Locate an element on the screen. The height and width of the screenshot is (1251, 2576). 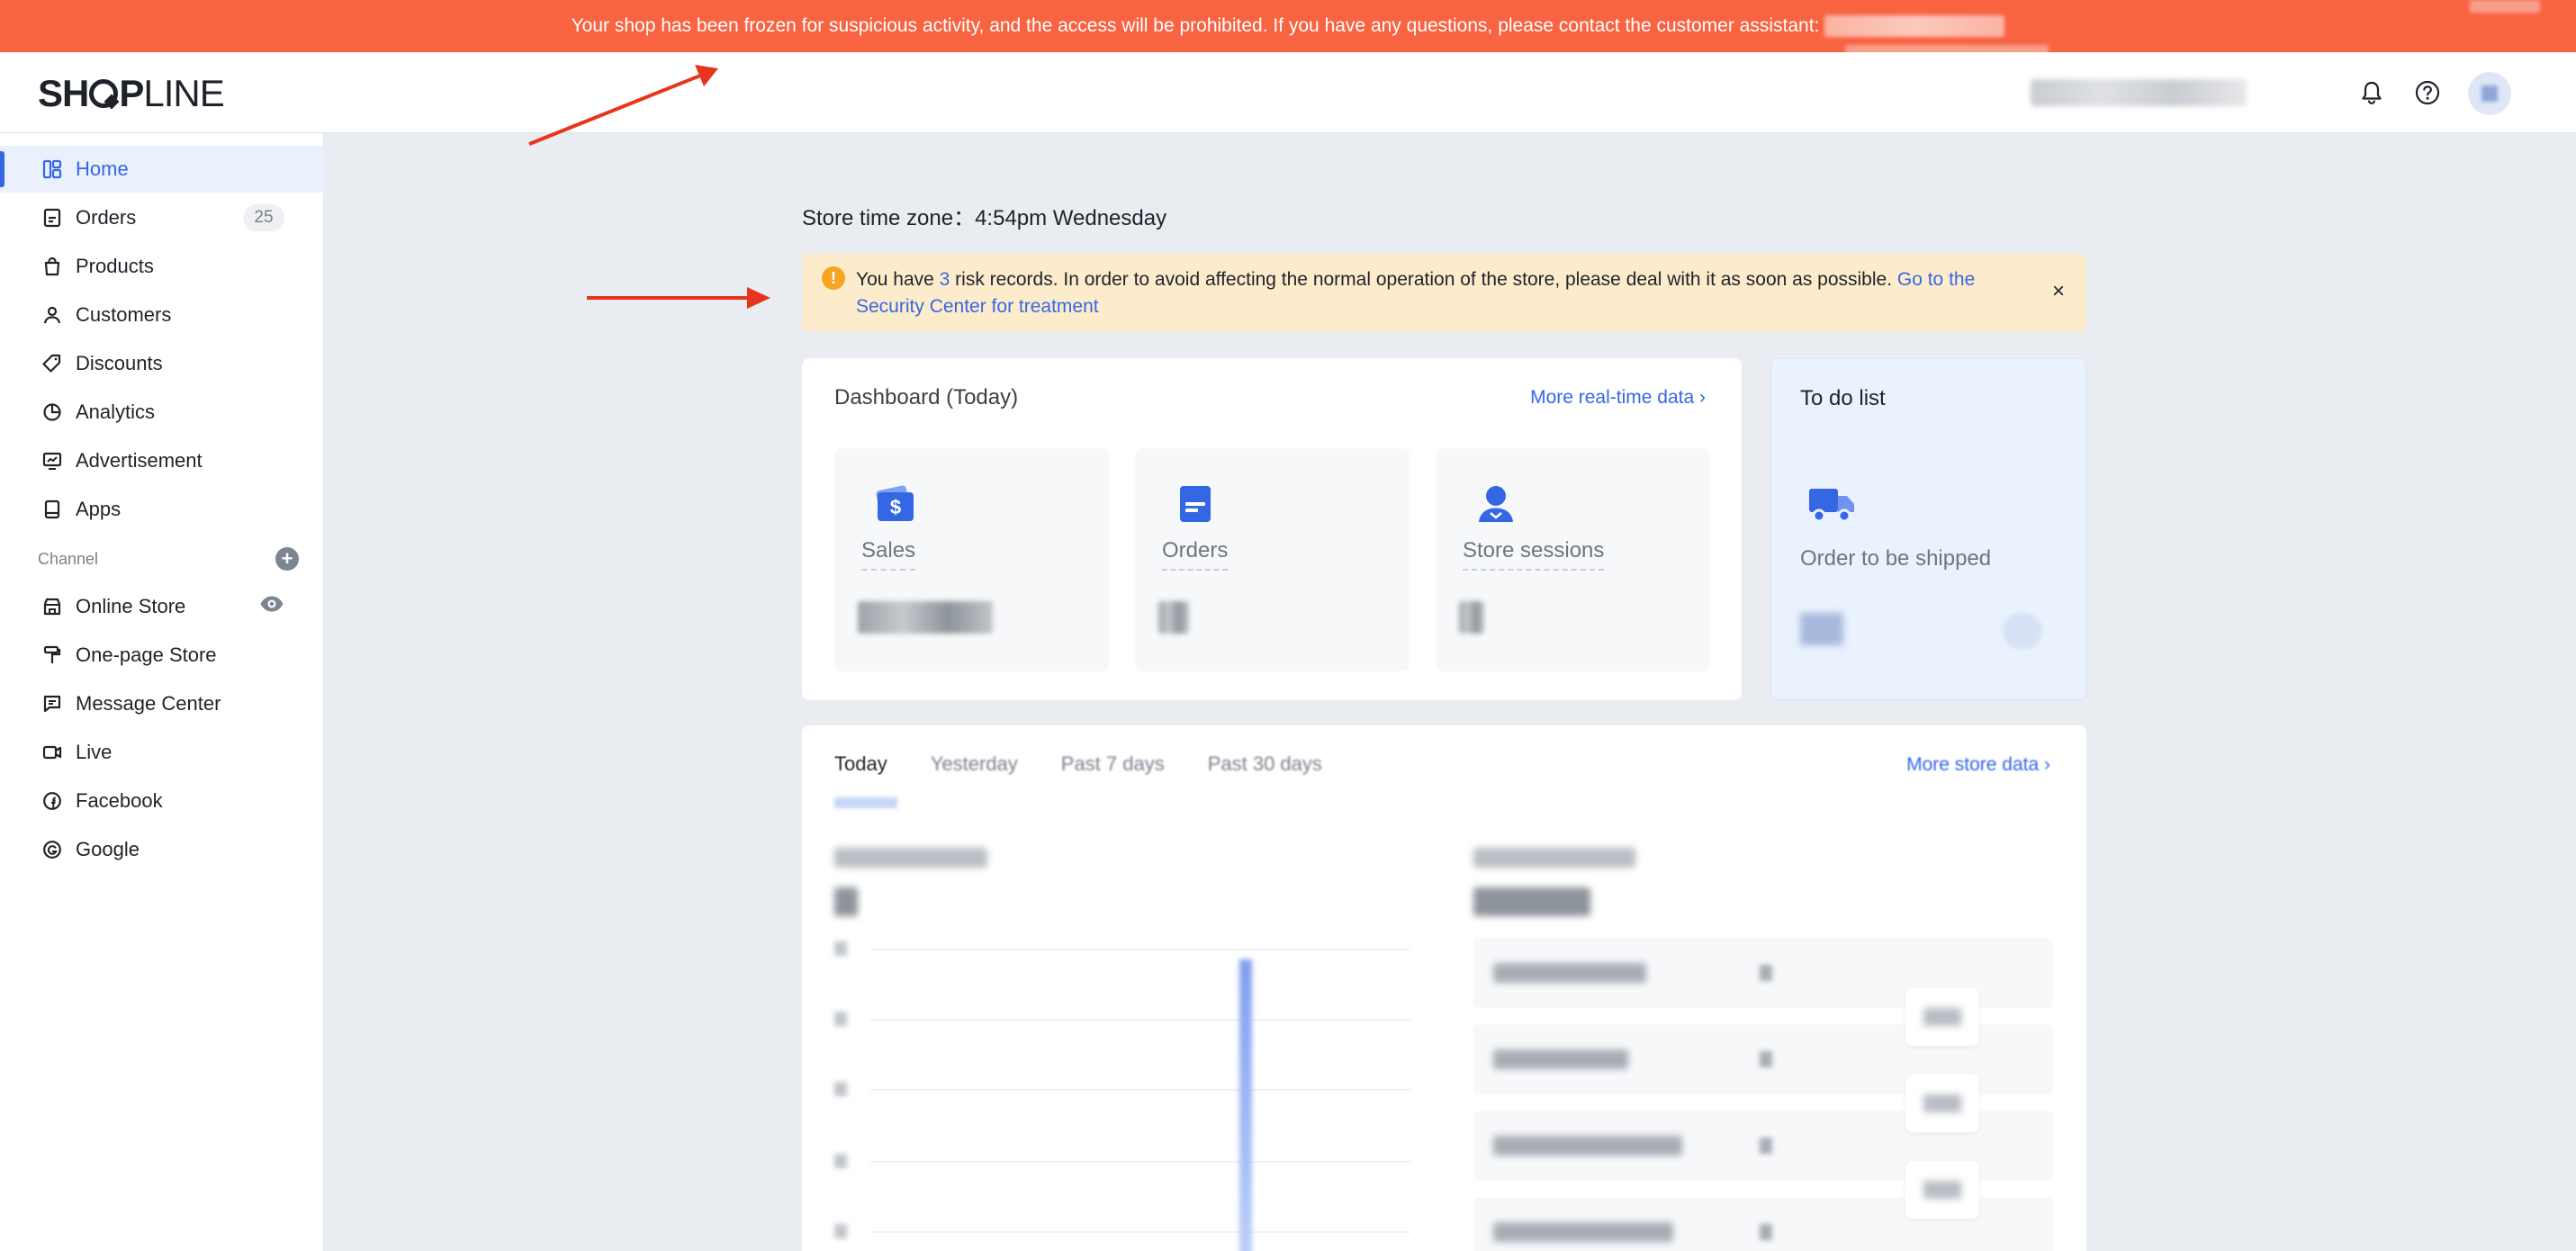
order-to-be-shipped-label: Order to be shipped is located at coordinates (1895, 559).